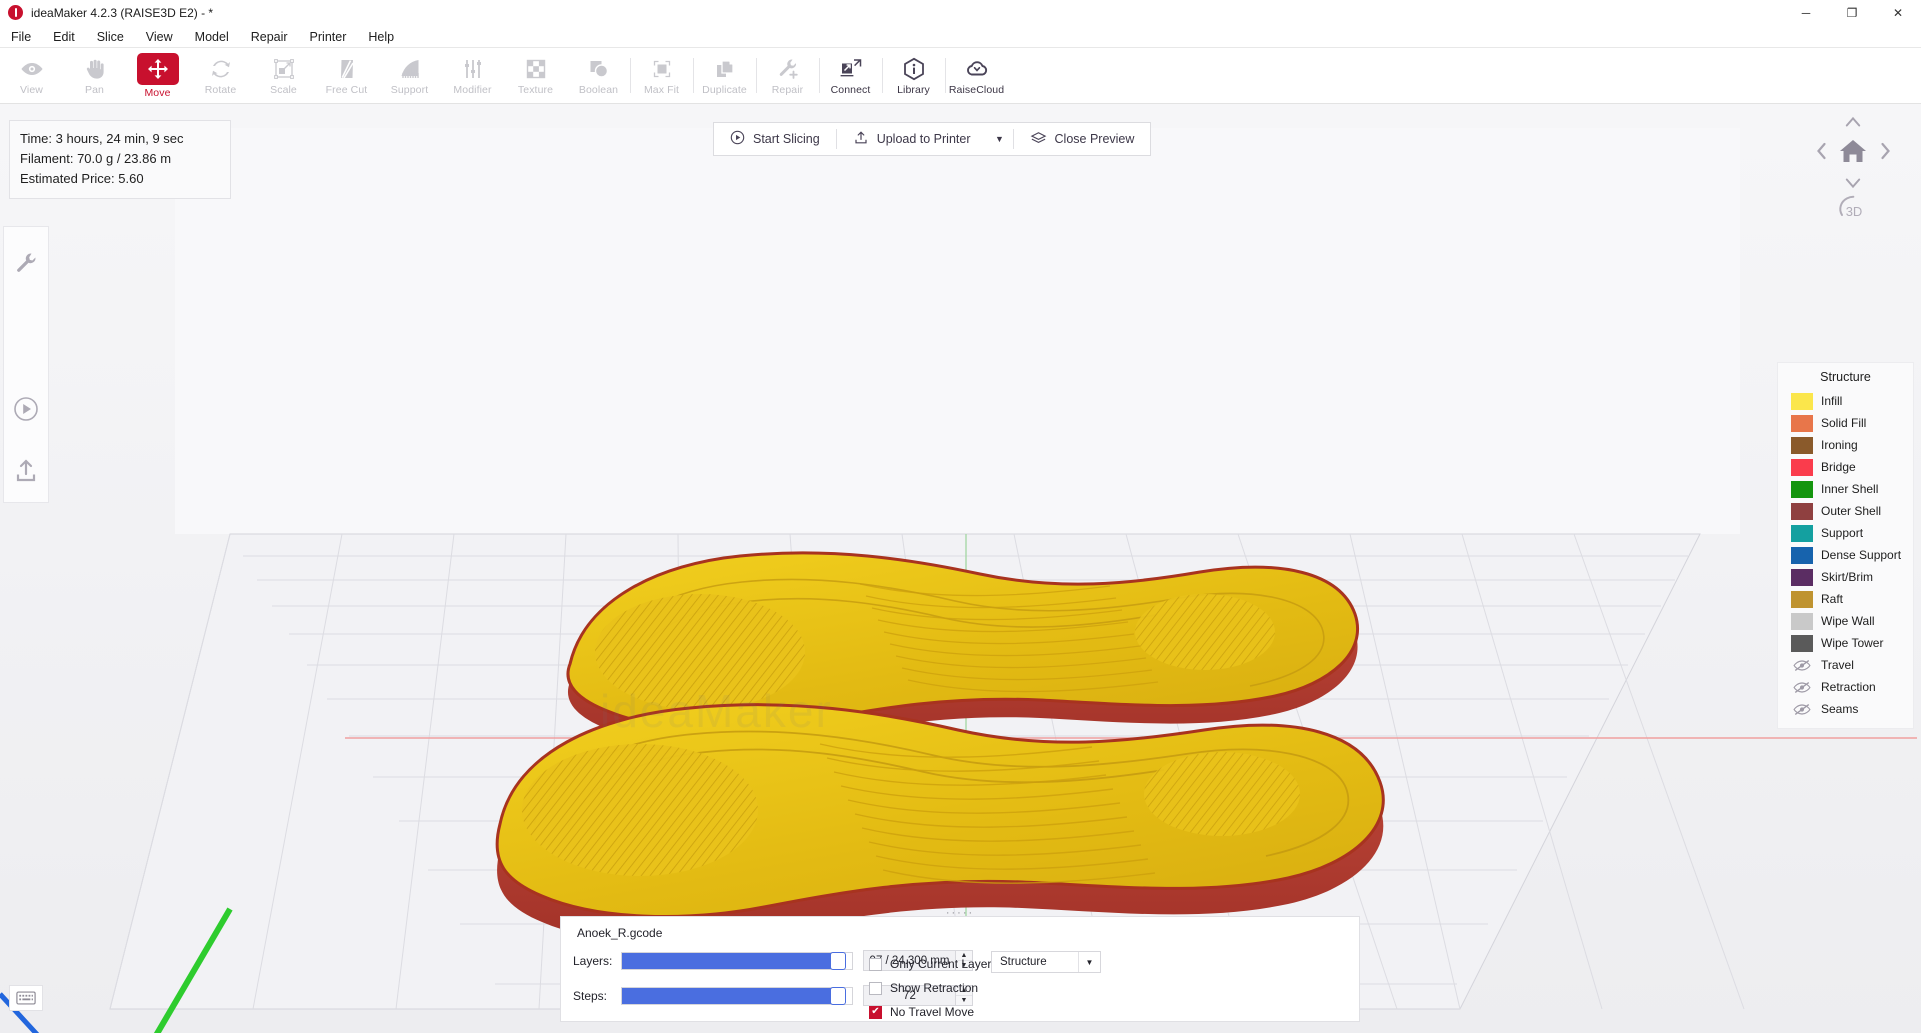 This screenshot has height=1033, width=1921. I want to click on nav-3d-label: 3D, so click(1854, 211).